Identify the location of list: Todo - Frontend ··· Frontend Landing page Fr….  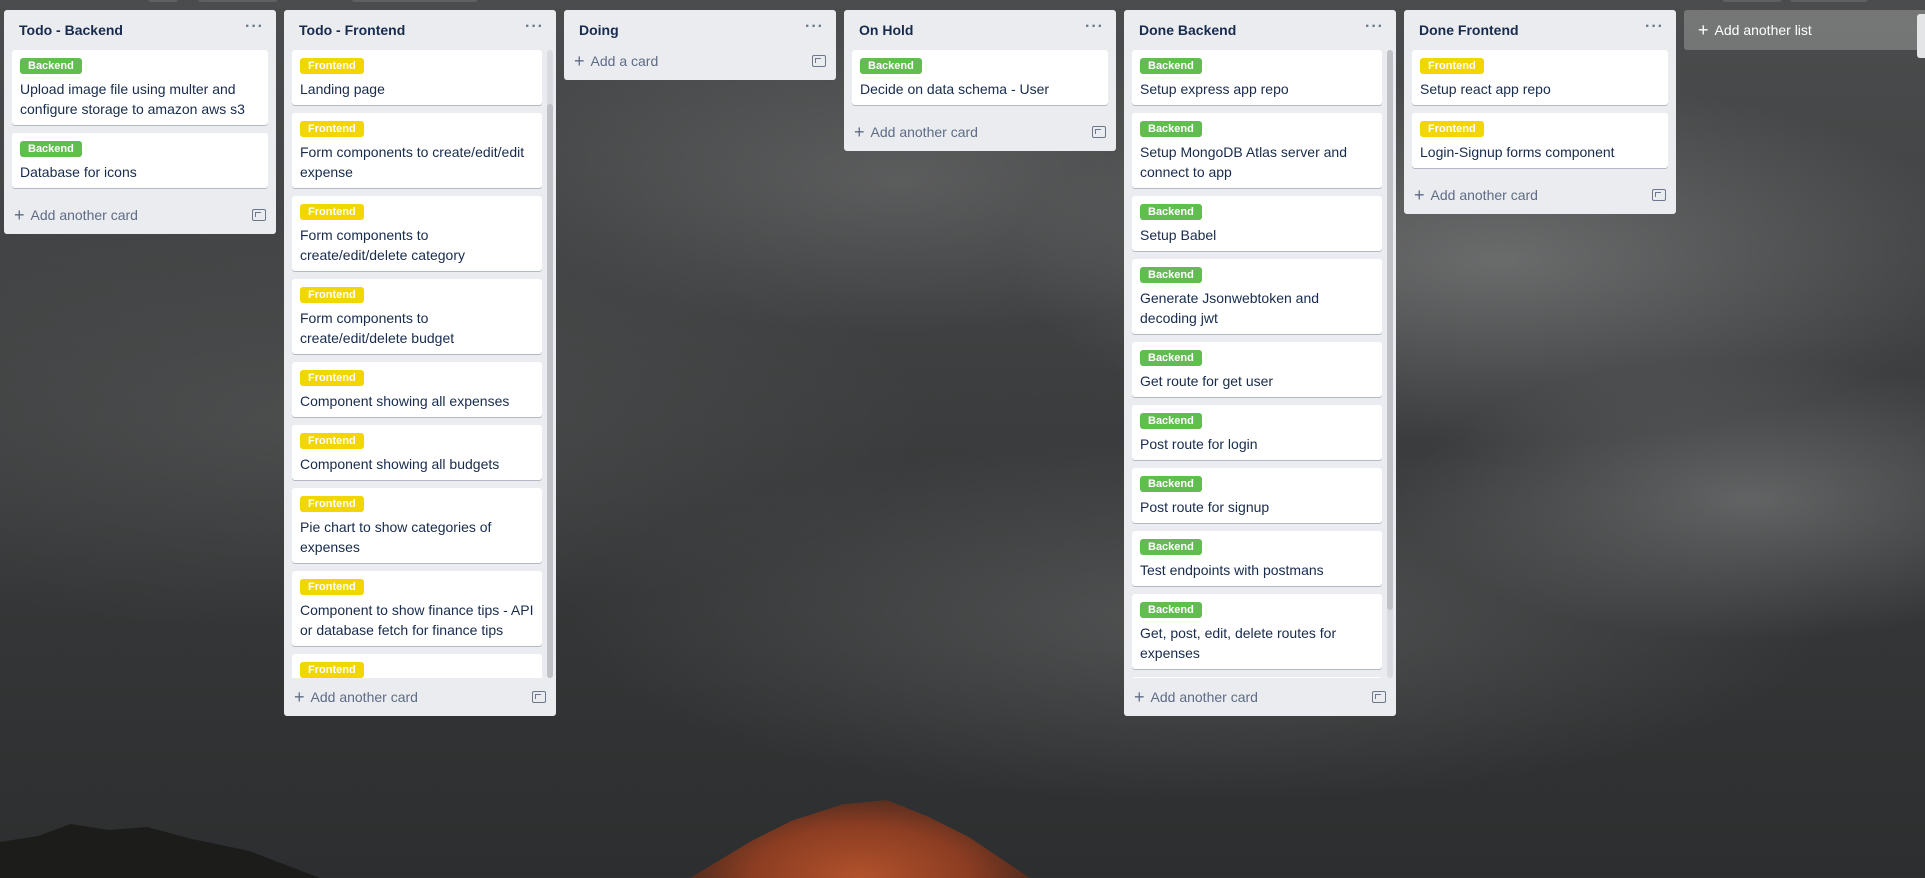
(420, 363).